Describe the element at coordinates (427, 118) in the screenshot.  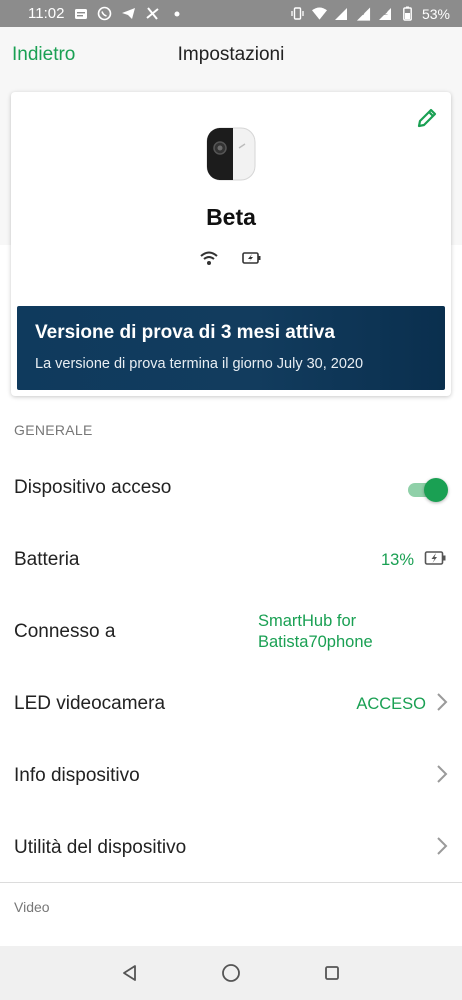
I see `edit-pencil-icon` at that location.